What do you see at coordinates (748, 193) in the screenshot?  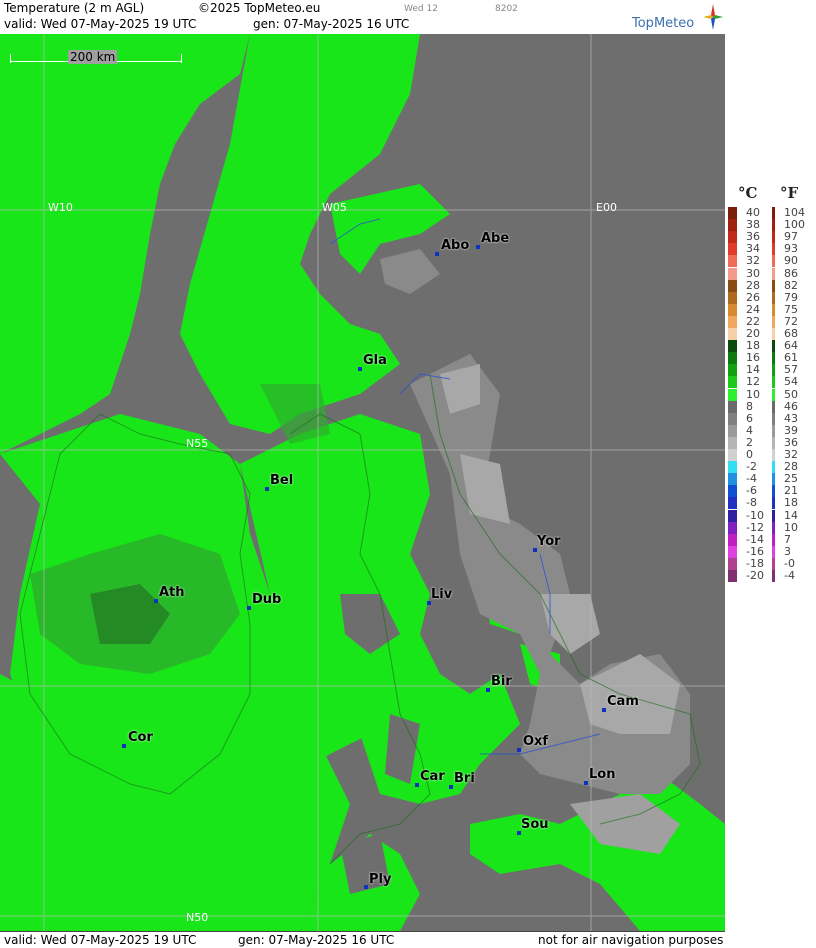 I see `celsius-unit: °C` at bounding box center [748, 193].